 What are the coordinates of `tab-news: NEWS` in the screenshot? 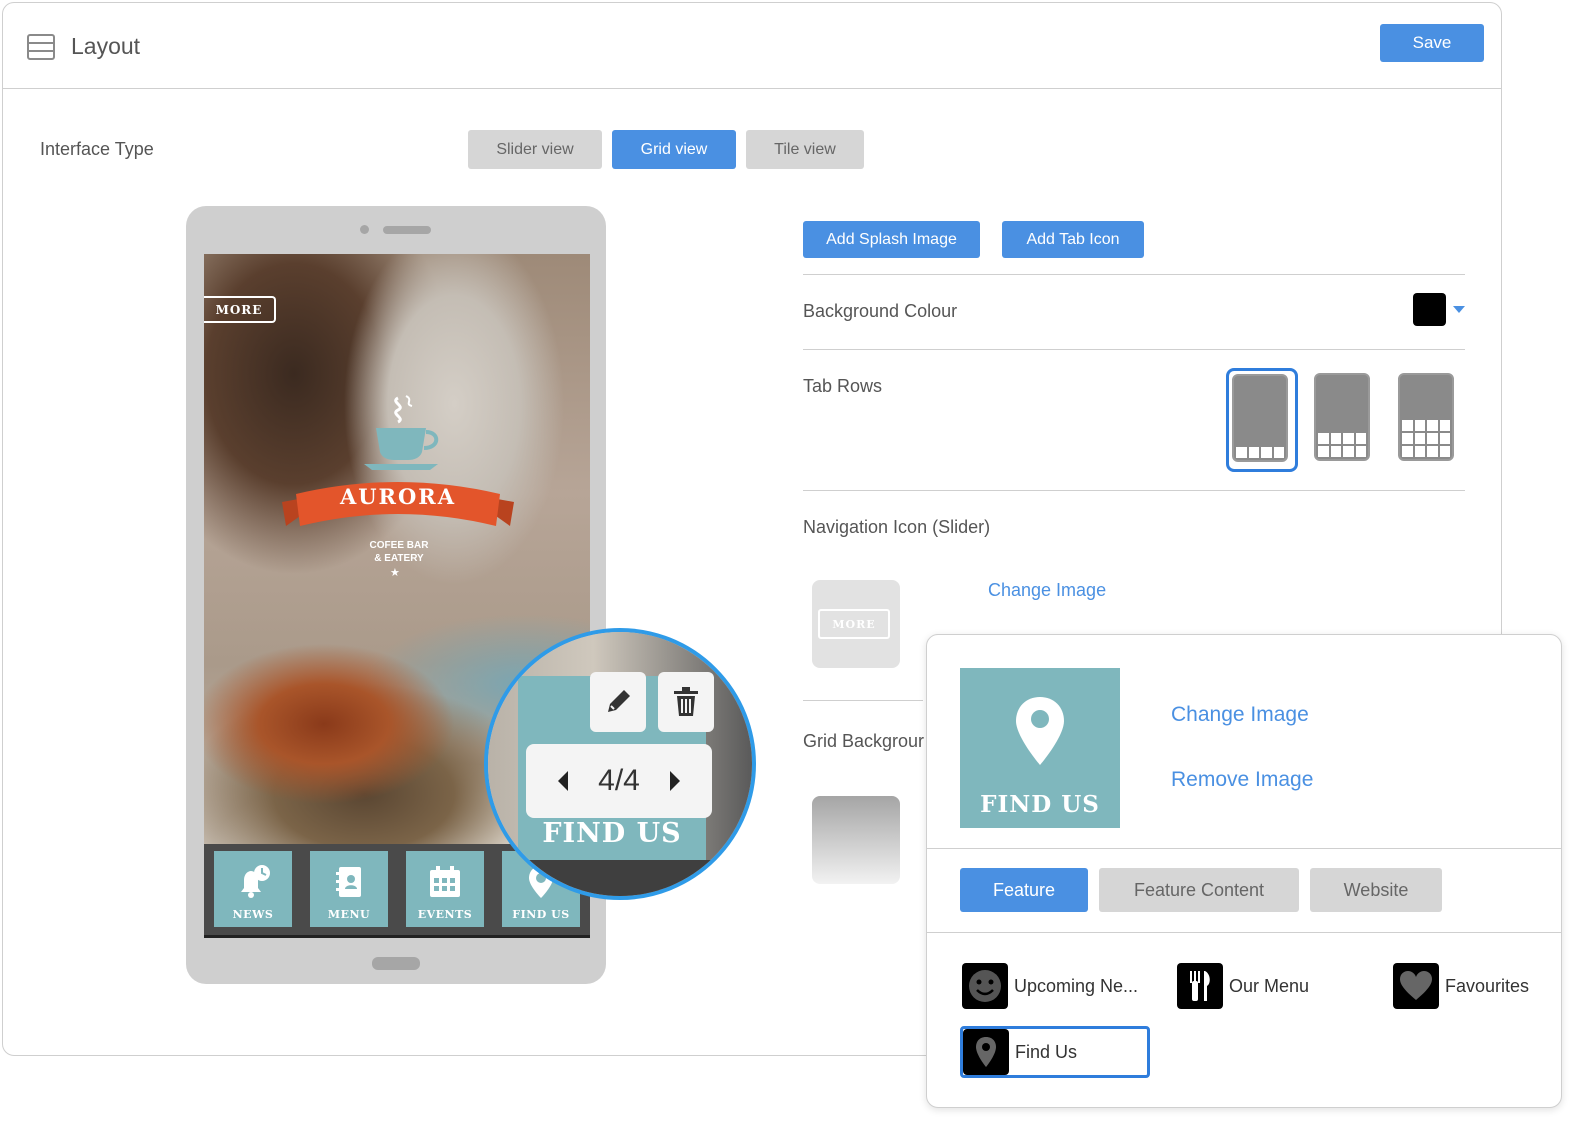 It's located at (253, 889).